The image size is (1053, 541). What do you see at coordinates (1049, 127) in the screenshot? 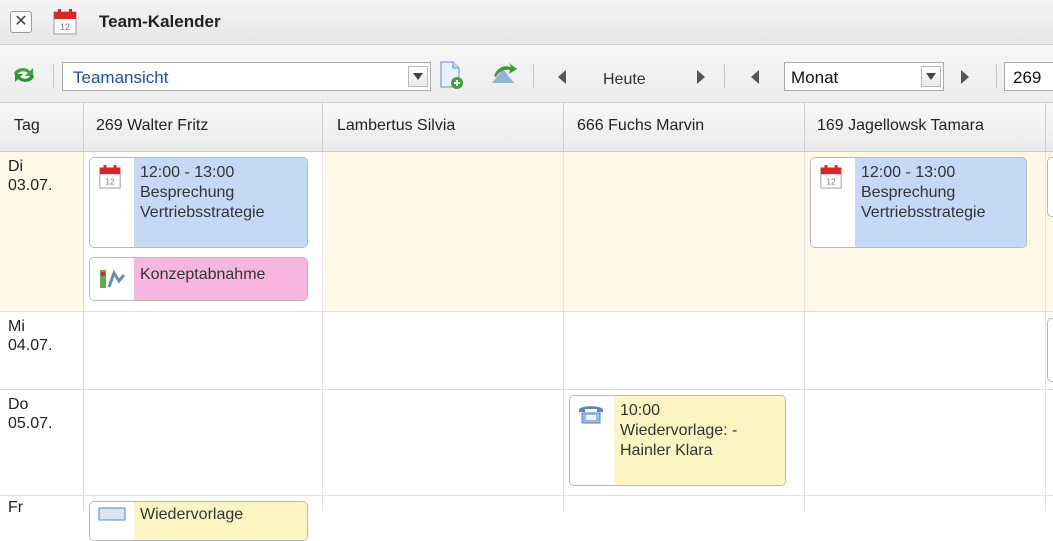
I see `column-header-person` at bounding box center [1049, 127].